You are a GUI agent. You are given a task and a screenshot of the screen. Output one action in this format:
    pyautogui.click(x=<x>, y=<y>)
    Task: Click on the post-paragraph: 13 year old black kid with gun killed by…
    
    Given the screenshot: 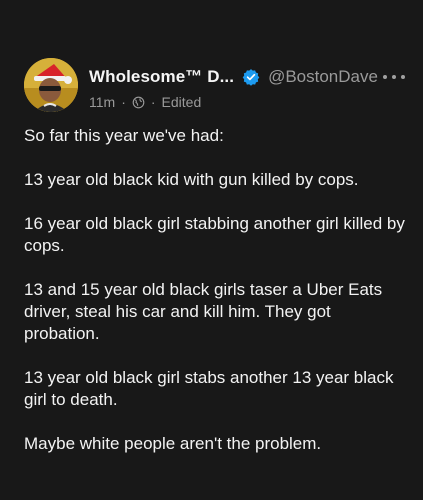 What is the action you would take?
    pyautogui.click(x=191, y=179)
    